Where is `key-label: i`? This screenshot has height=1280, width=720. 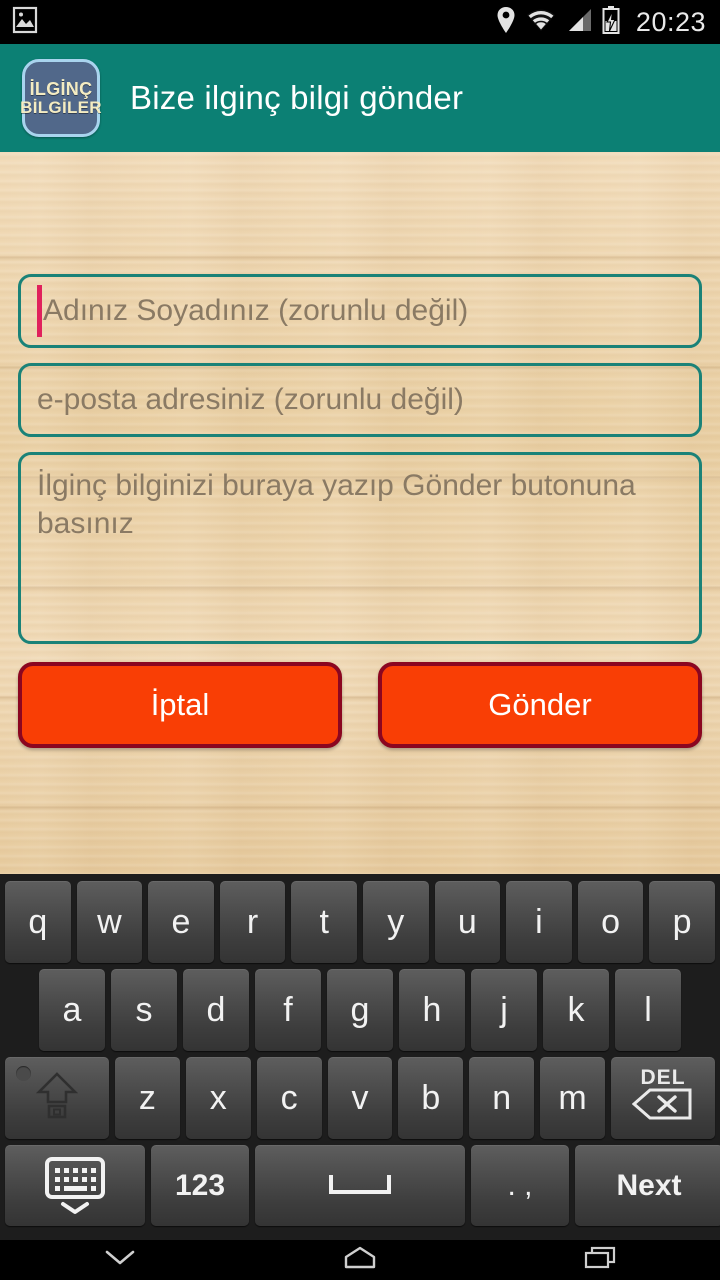 key-label: i is located at coordinates (539, 921).